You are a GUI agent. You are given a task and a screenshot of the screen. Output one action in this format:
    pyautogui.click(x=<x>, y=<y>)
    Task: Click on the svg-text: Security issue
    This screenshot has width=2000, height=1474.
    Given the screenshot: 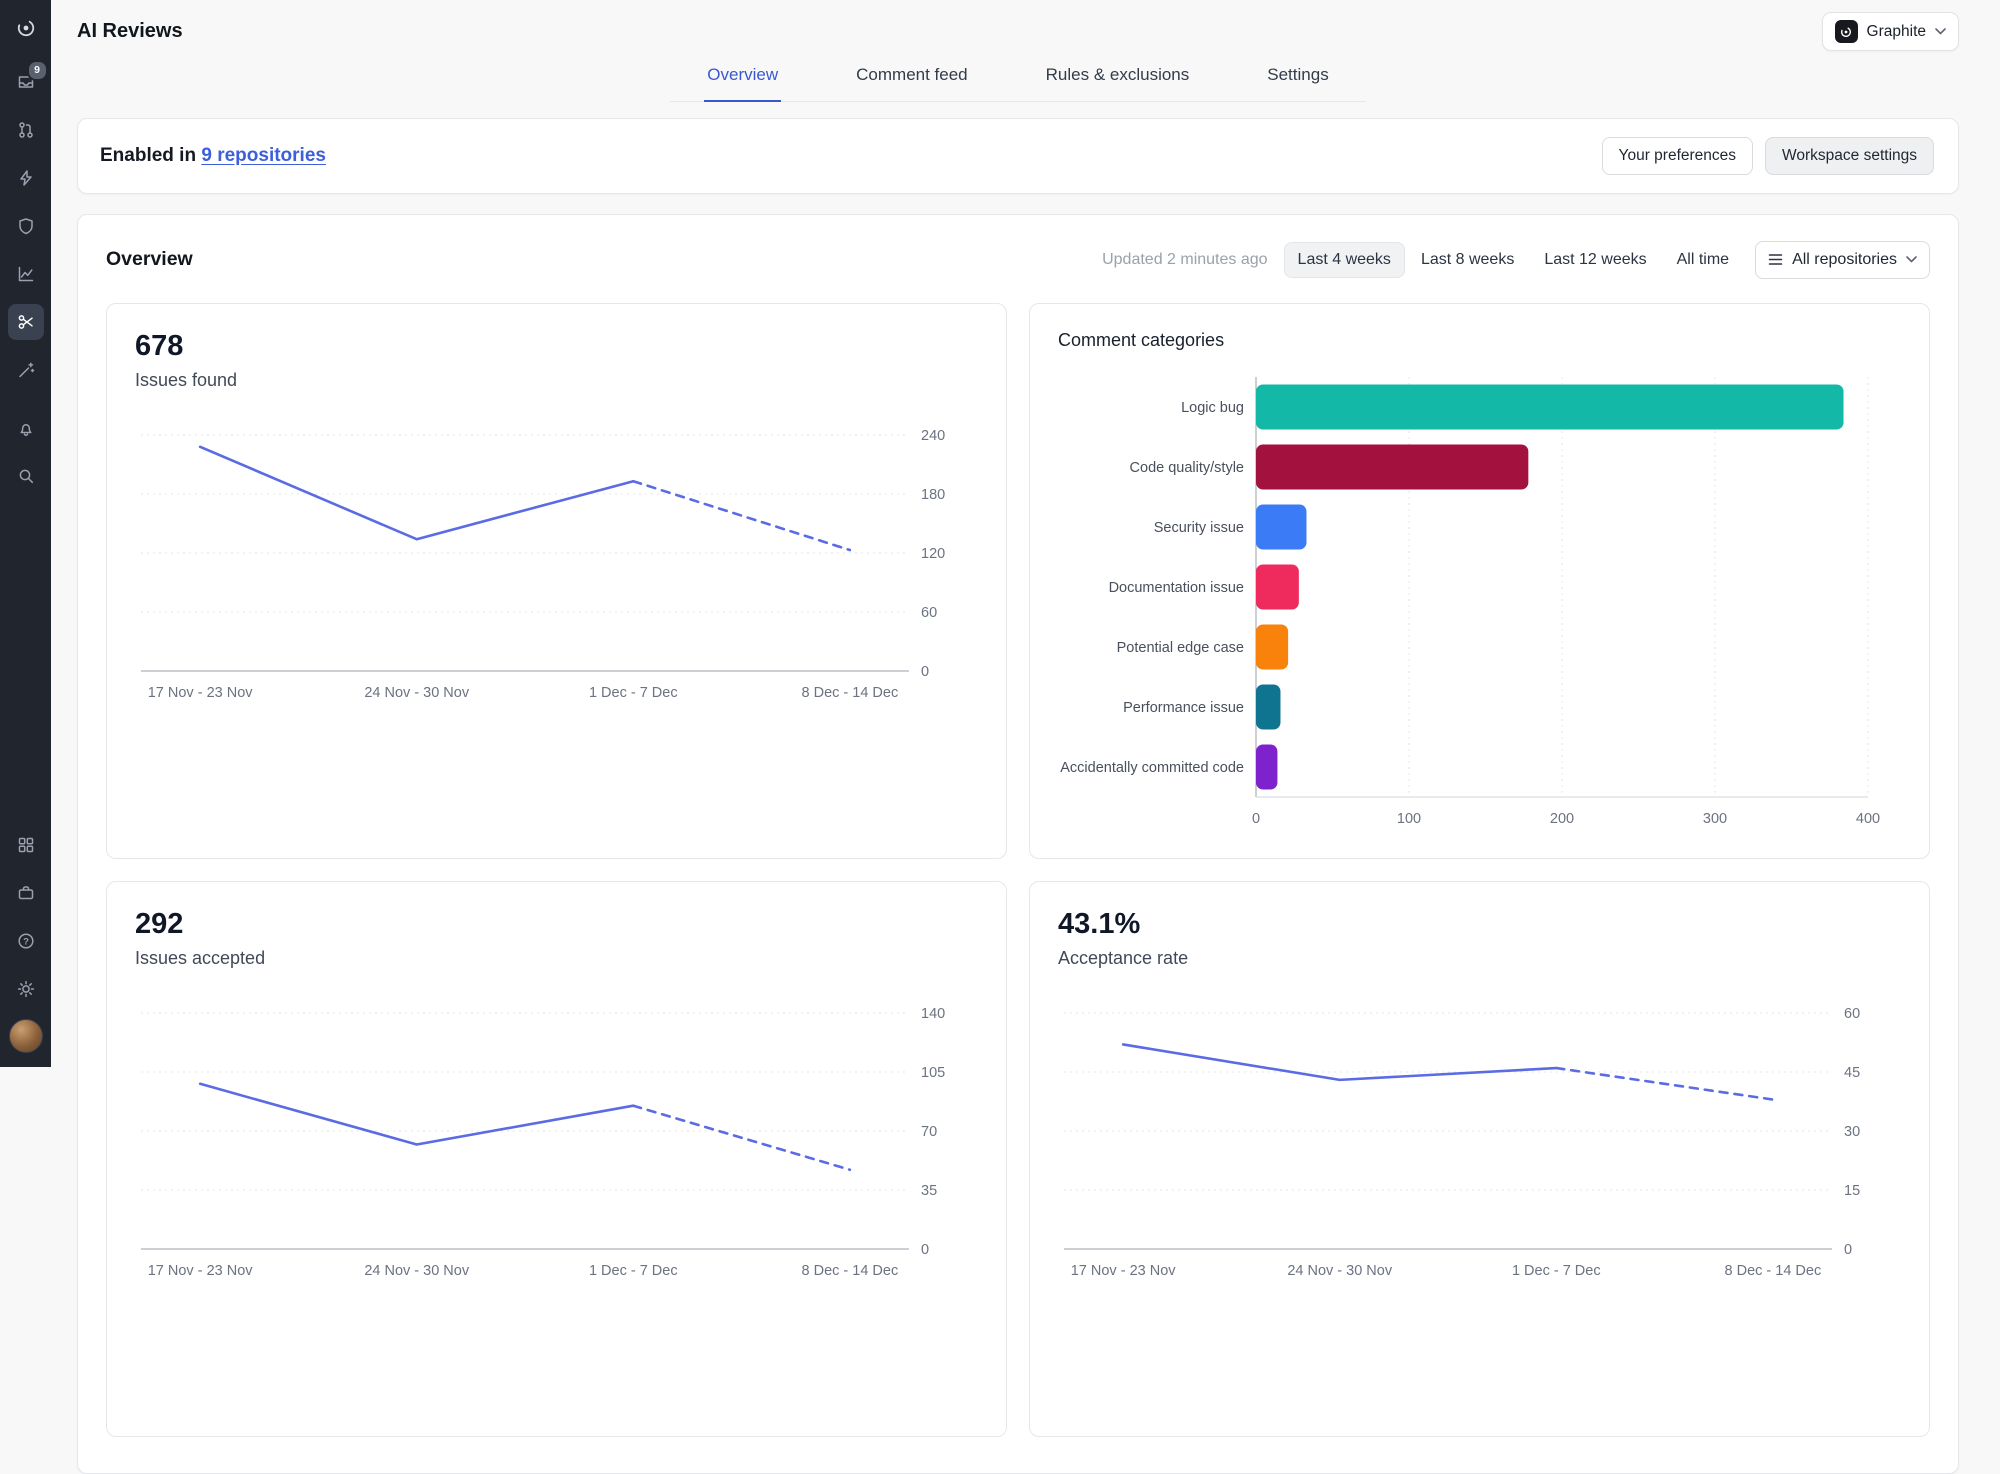 What is the action you would take?
    pyautogui.click(x=1199, y=528)
    